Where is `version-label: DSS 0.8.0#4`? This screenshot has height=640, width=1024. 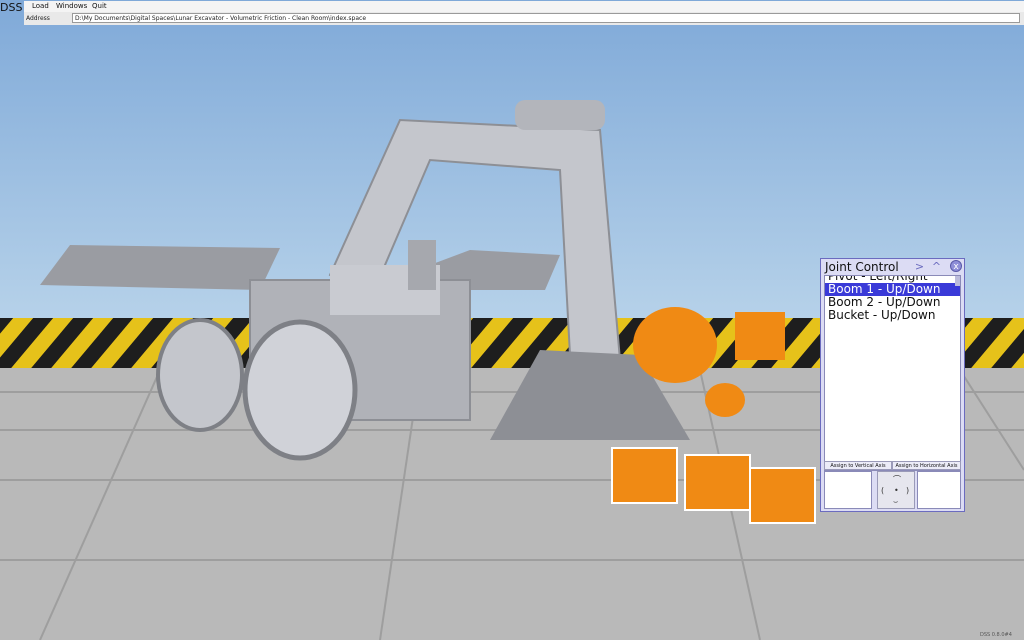 version-label: DSS 0.8.0#4 is located at coordinates (996, 635).